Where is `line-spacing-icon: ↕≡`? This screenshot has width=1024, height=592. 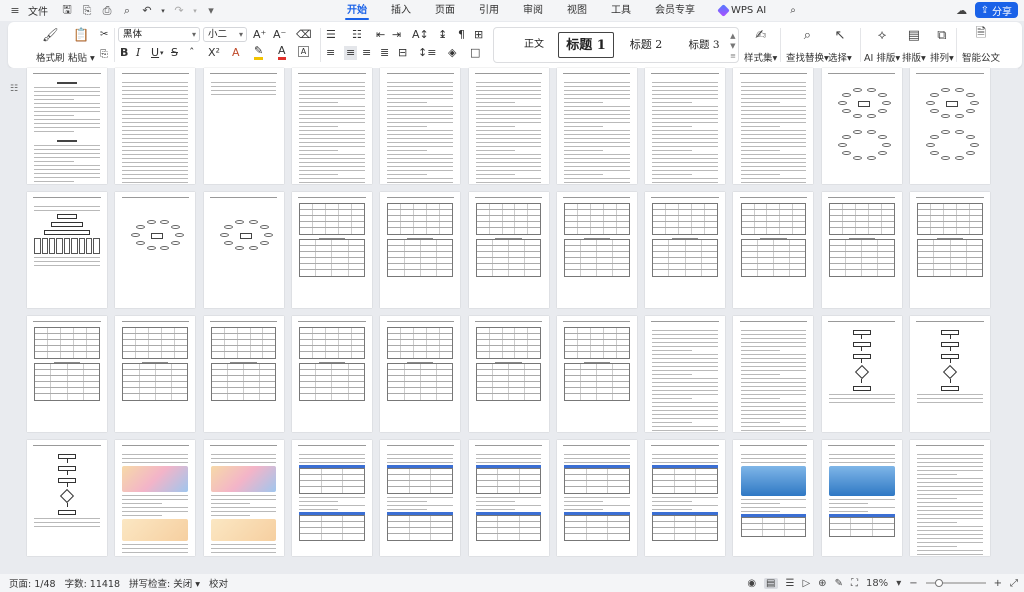 line-spacing-icon: ↕≡ is located at coordinates (427, 53).